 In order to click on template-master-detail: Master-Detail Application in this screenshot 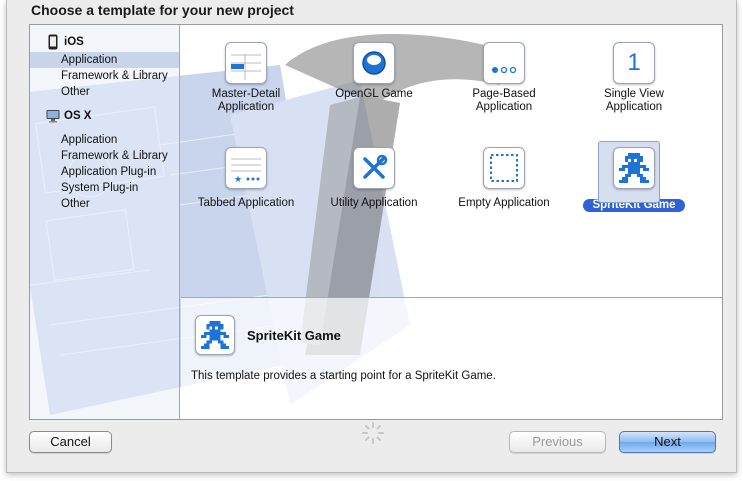, I will do `click(246, 78)`.